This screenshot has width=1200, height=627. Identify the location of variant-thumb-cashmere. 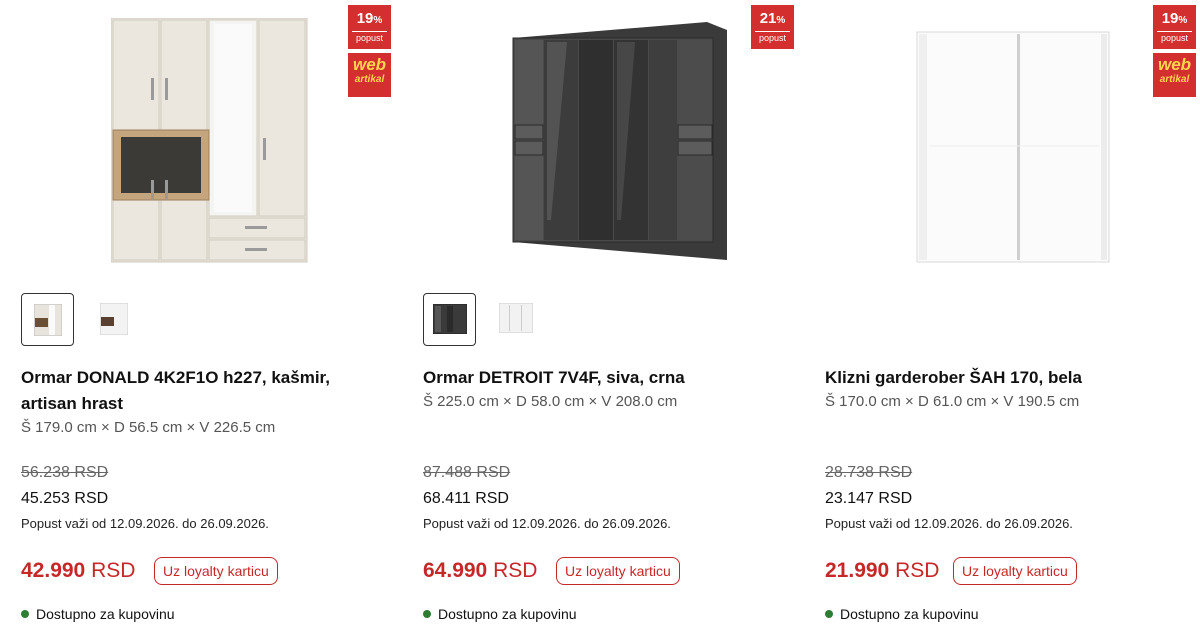
(47, 319).